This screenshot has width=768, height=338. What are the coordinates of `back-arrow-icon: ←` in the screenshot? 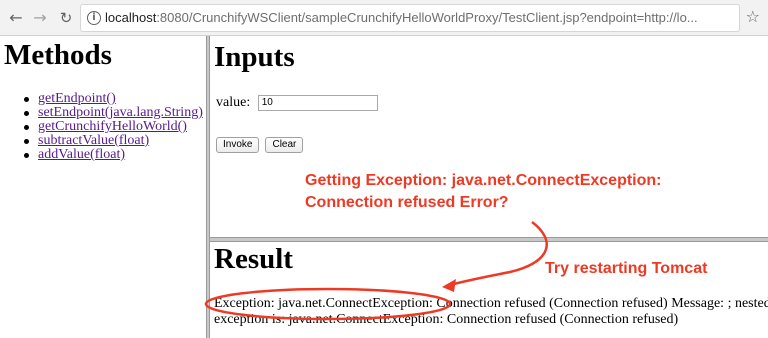 It's located at (16, 18).